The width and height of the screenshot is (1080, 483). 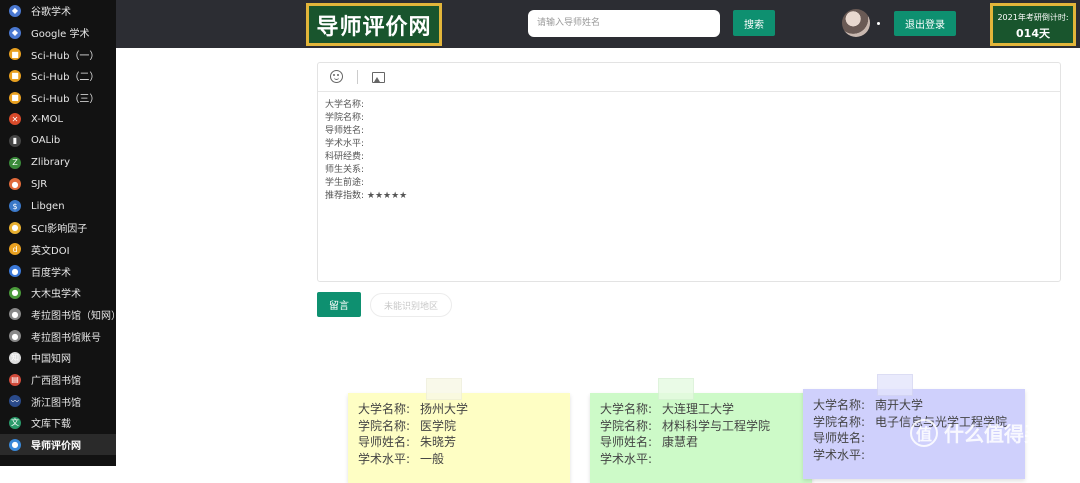 I want to click on logout-button: 退出登录, so click(x=925, y=23).